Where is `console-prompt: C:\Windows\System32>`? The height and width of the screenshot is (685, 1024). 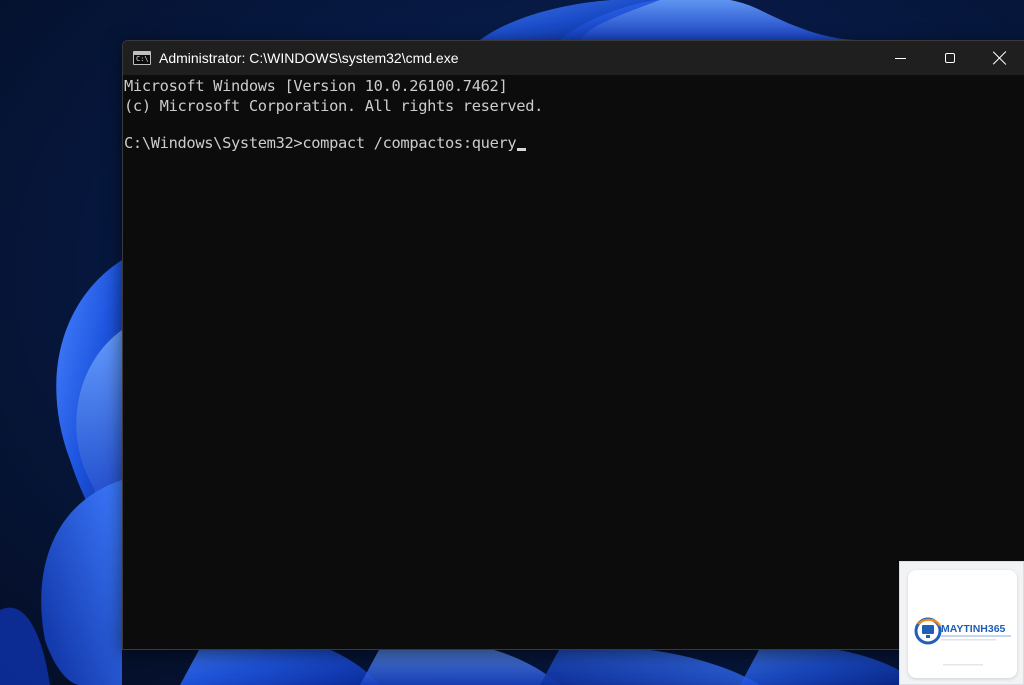
console-prompt: C:\Windows\System32> is located at coordinates (213, 143).